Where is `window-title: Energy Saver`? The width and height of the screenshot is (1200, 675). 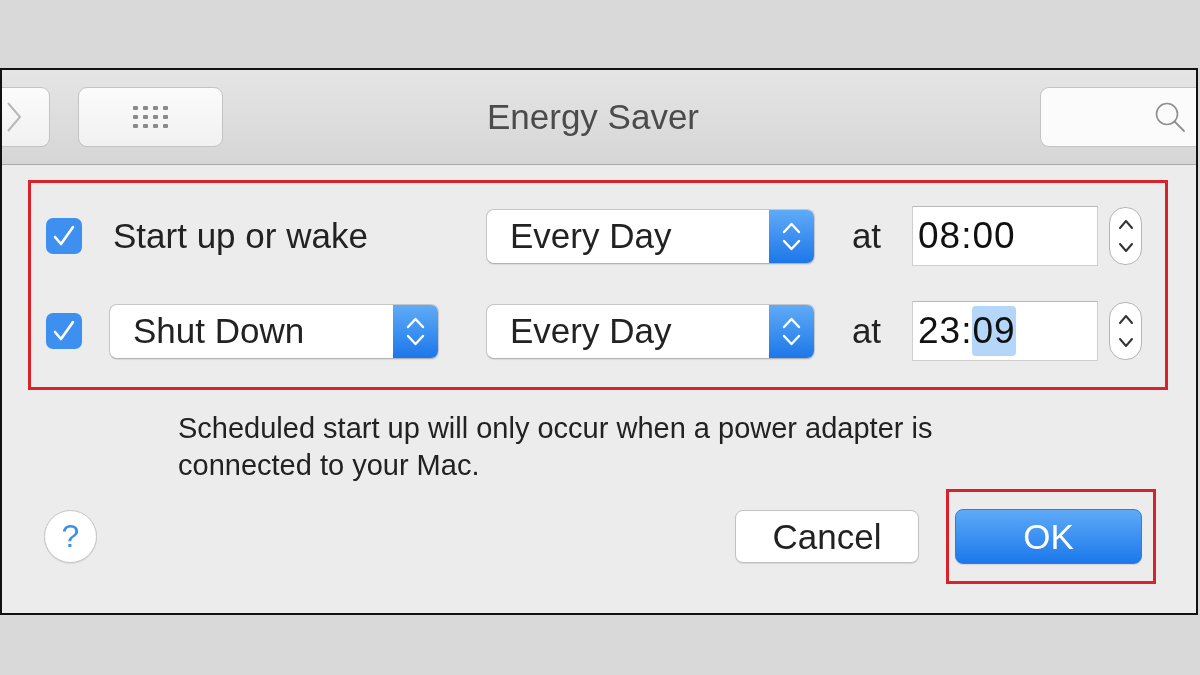 window-title: Energy Saver is located at coordinates (593, 117).